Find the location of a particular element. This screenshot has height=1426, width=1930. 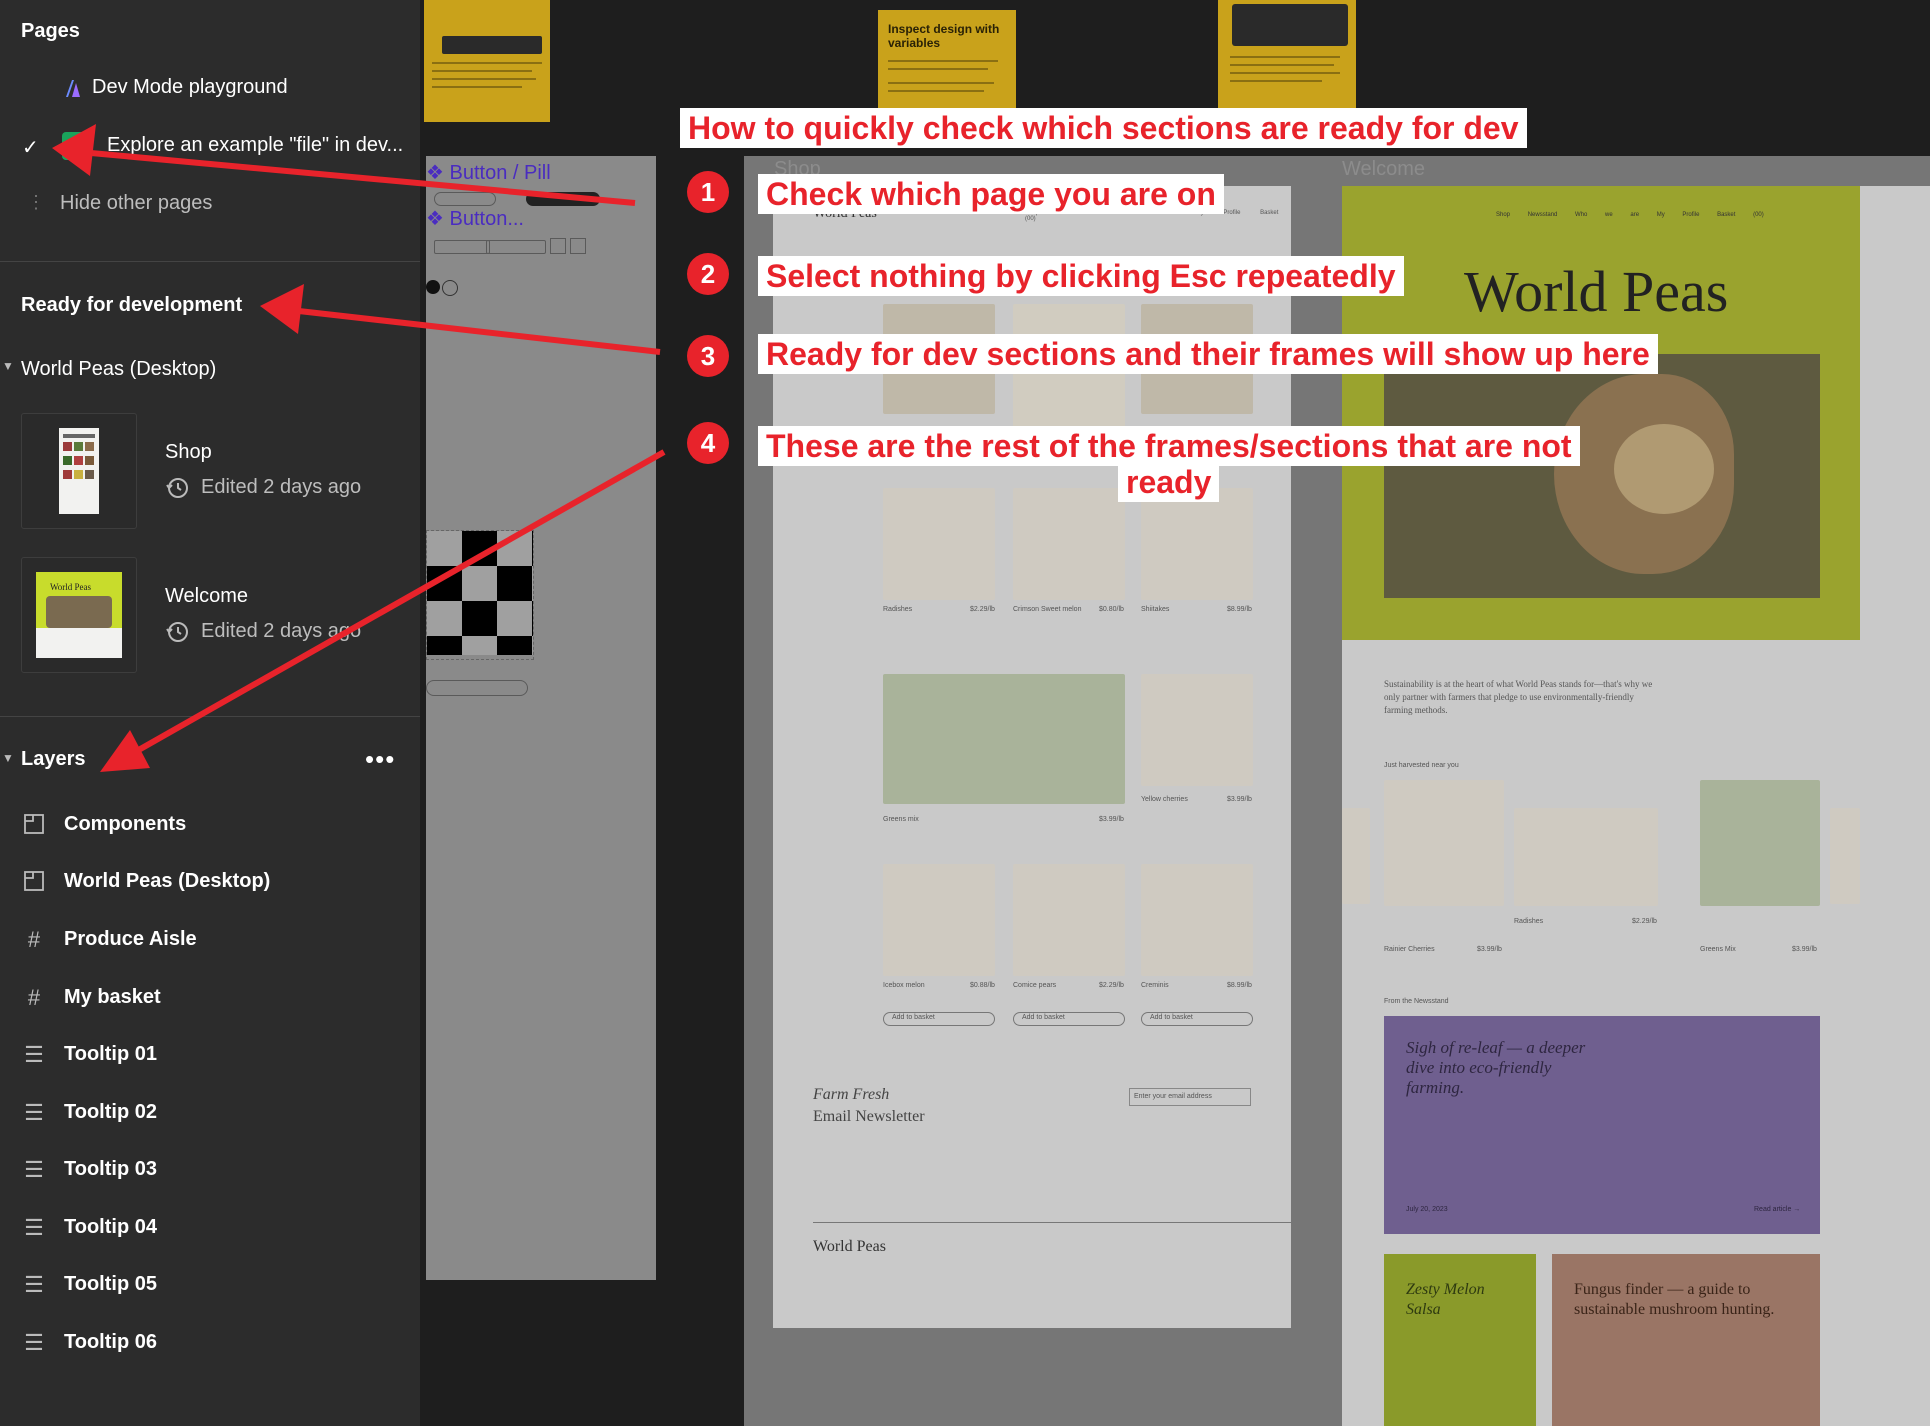

harvest-name: Greens Mix is located at coordinates (1718, 949).